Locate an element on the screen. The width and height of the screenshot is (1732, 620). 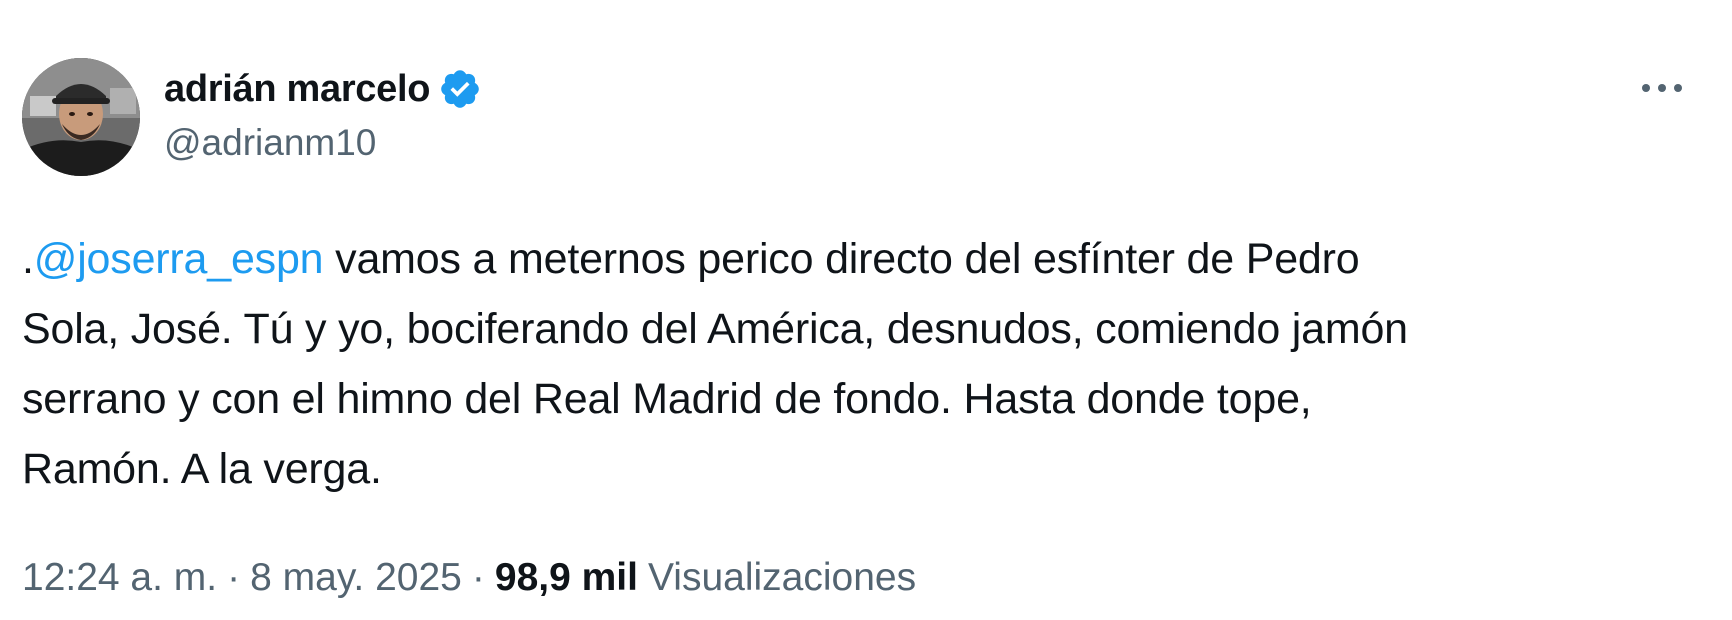
more-options-button is located at coordinates (1662, 88).